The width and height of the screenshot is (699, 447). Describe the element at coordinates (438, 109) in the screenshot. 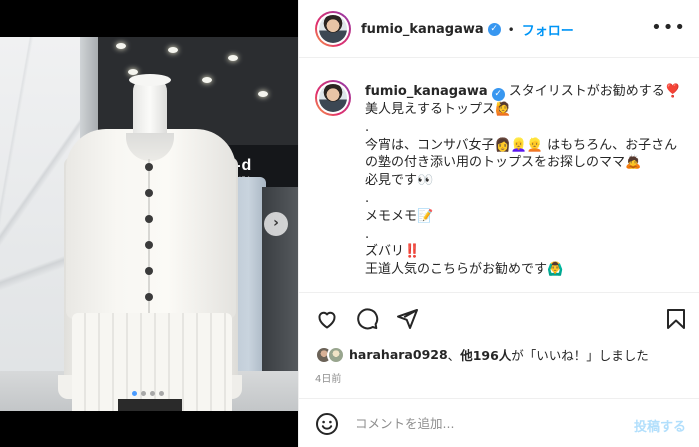

I see `caption-line: 美人見えするトップス🙋` at that location.